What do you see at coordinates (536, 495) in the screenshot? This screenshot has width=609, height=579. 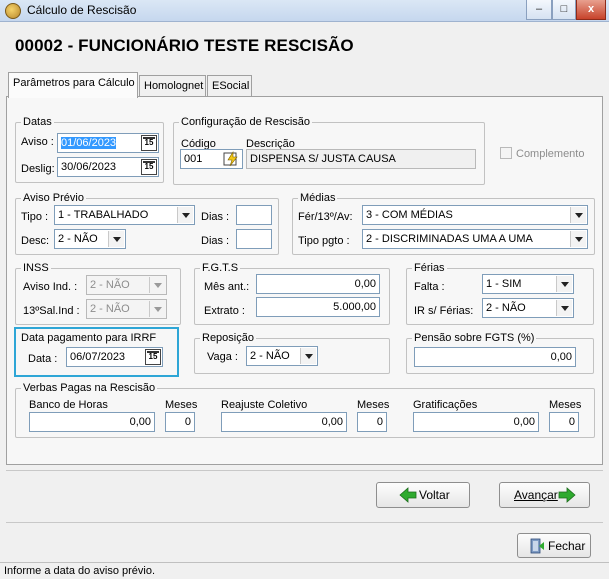 I see `avancar-label: Avançar` at bounding box center [536, 495].